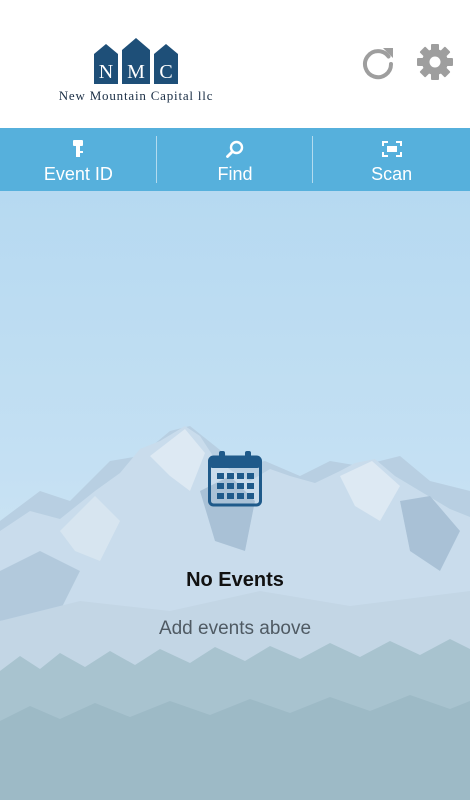  Describe the element at coordinates (106, 72) in the screenshot. I see `logo-letter-n: N` at that location.